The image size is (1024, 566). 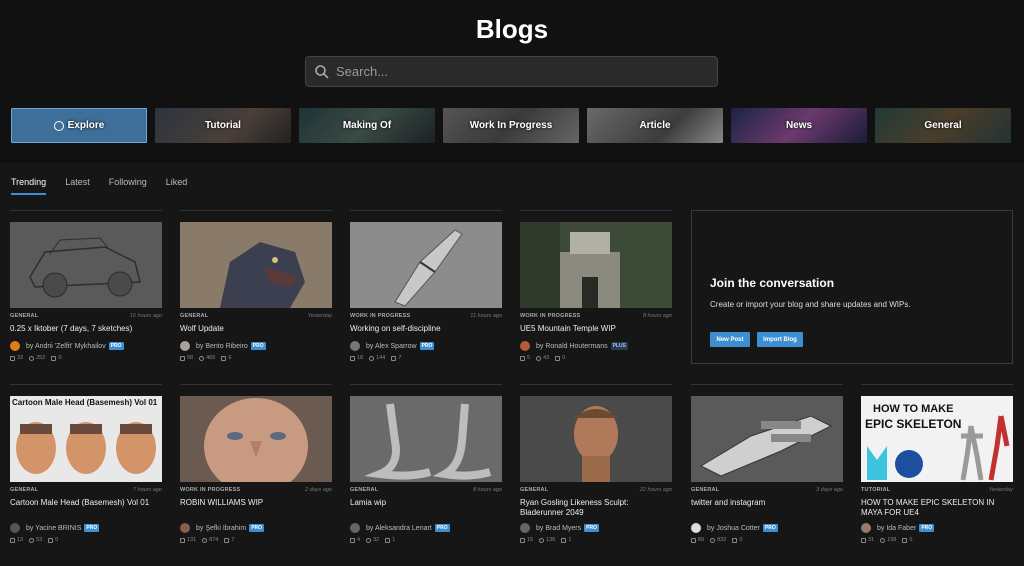 I want to click on robot-hand-image, so click(x=767, y=439).